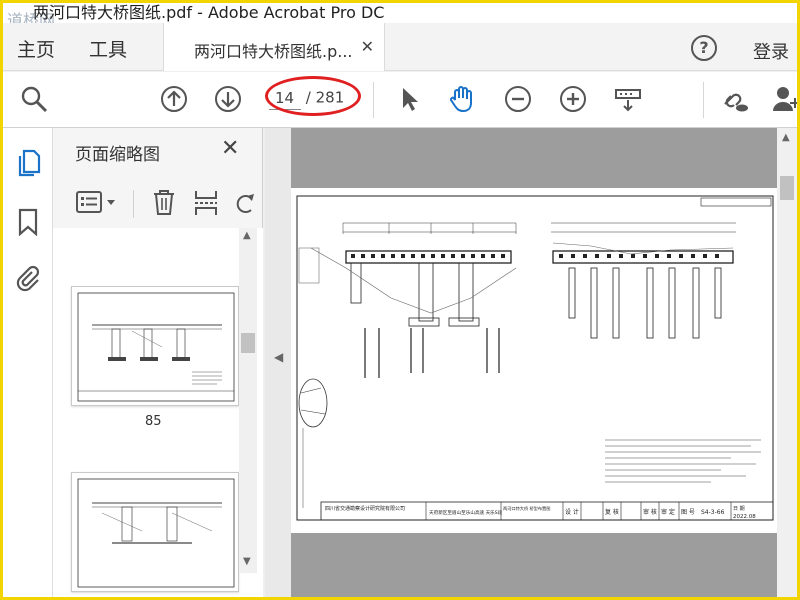 The image size is (800, 600). What do you see at coordinates (628, 99) in the screenshot?
I see `fit-page-icon` at bounding box center [628, 99].